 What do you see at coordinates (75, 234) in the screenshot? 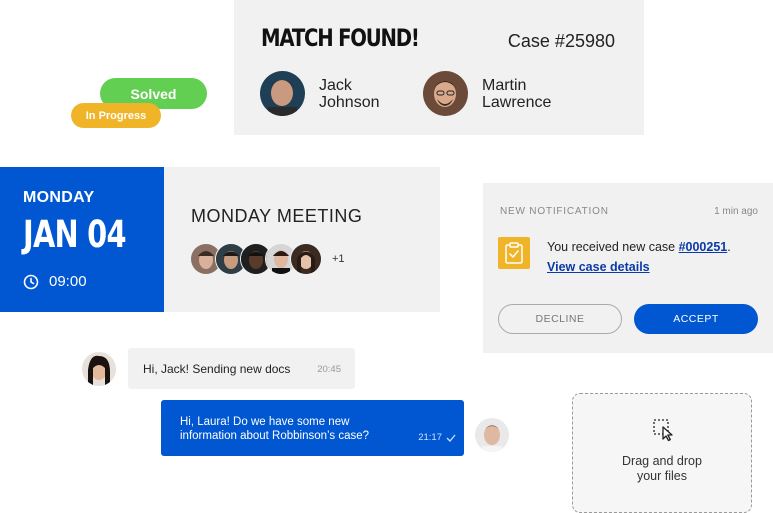
I see `event-date: JAN 04` at bounding box center [75, 234].